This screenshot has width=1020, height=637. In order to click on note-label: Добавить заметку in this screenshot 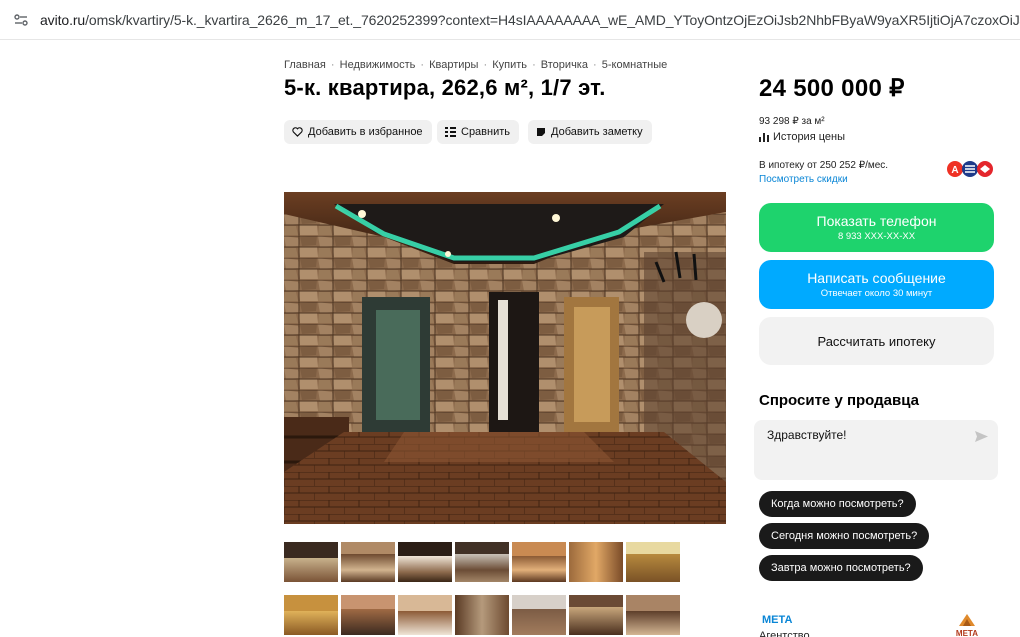, I will do `click(597, 132)`.